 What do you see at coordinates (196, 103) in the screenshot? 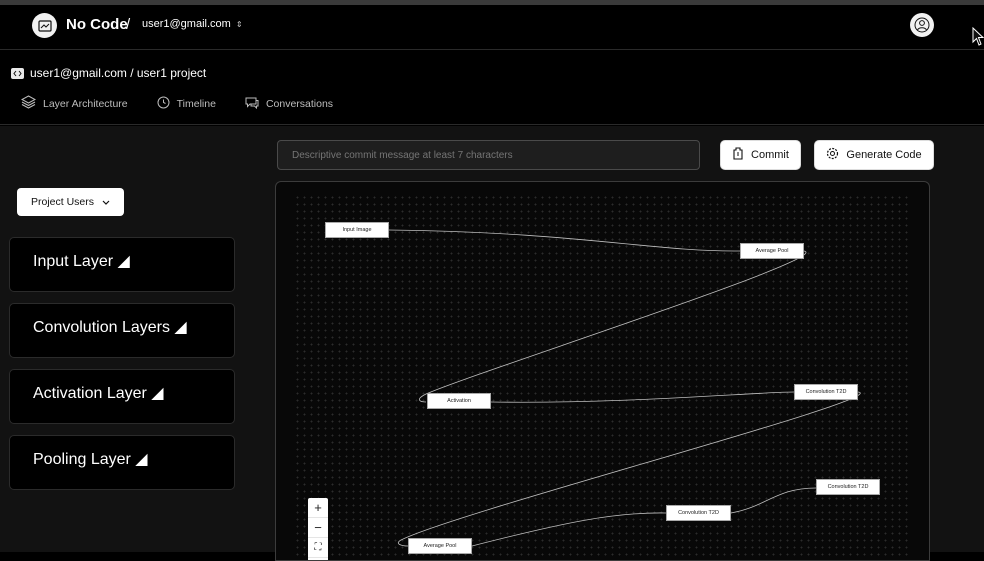
I see `tab-label: Timeline` at bounding box center [196, 103].